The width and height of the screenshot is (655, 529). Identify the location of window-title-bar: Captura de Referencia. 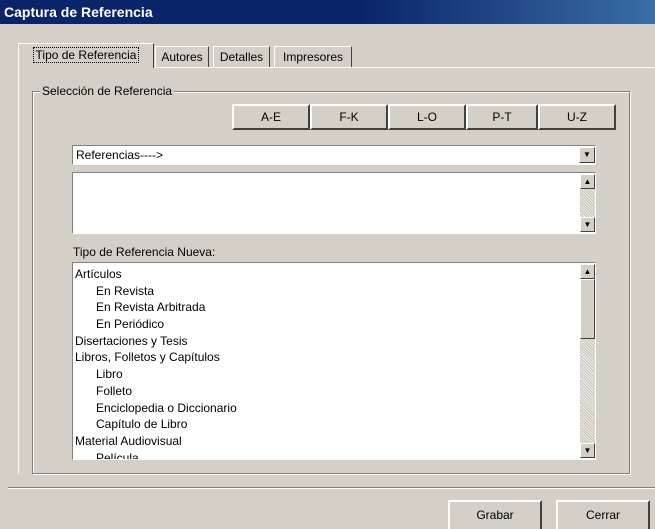
(327, 12).